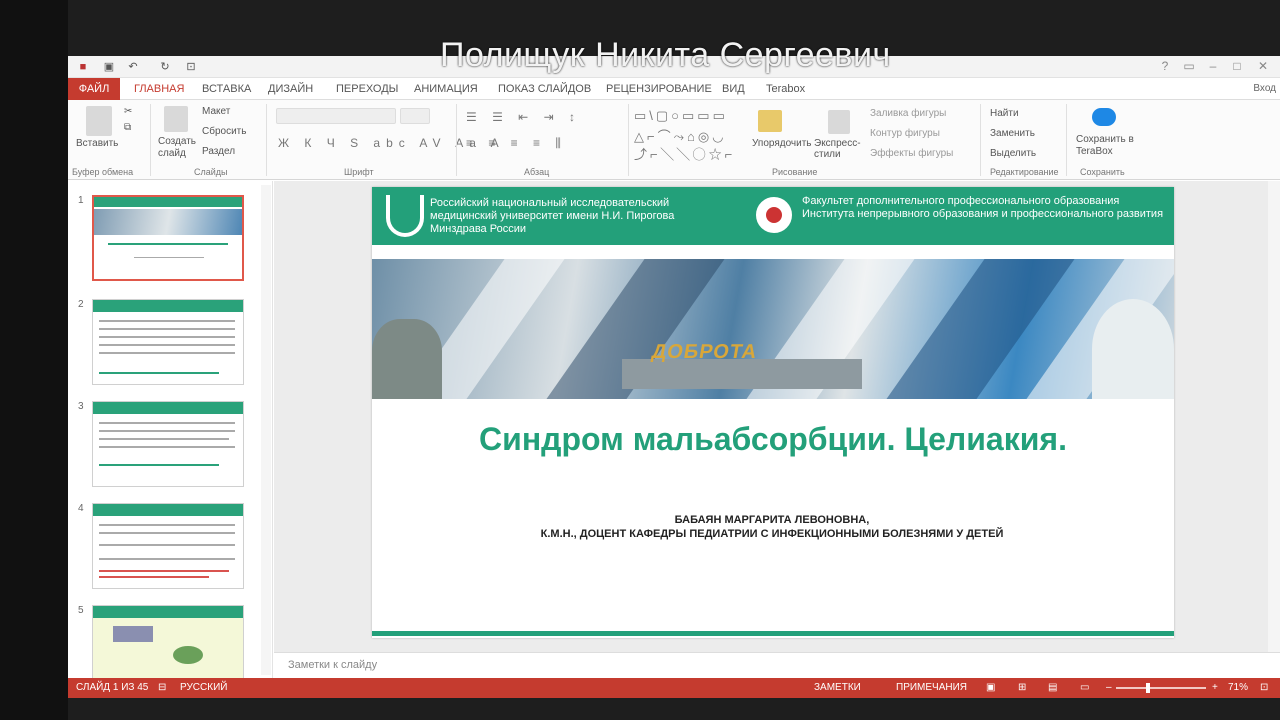 This screenshot has height=720, width=1280. I want to click on new-slide-icon, so click(176, 119).